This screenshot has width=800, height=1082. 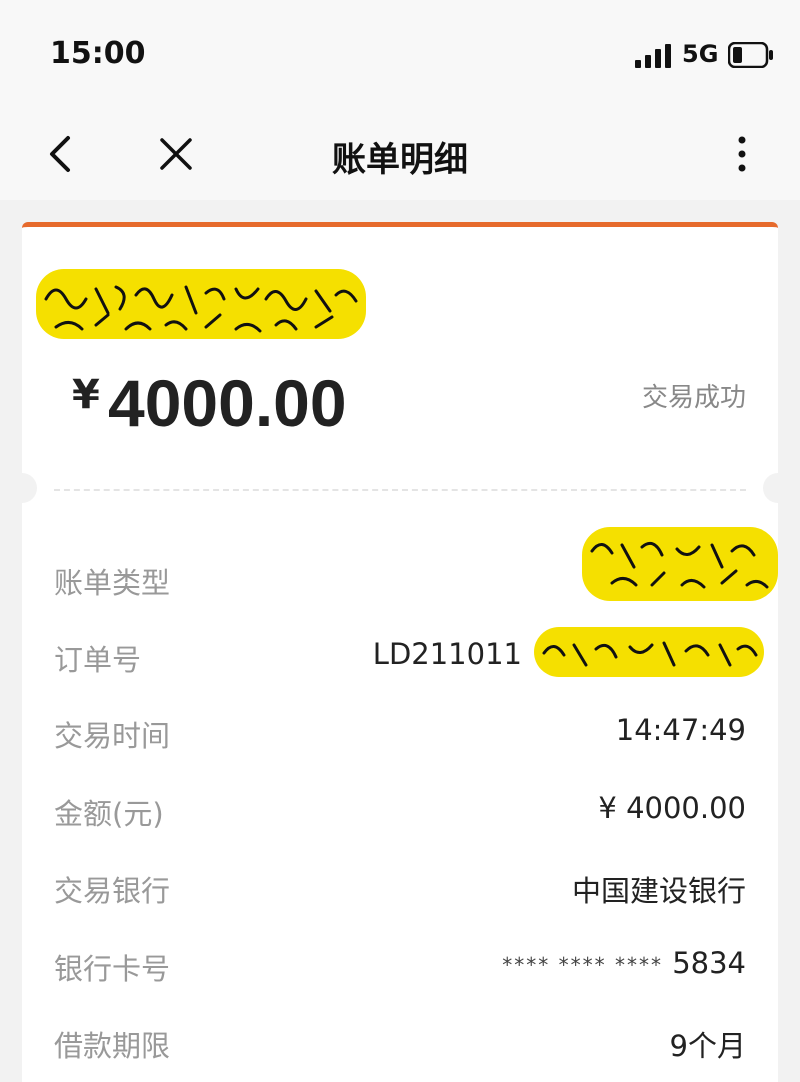 I want to click on detail-label: 银行卡号, so click(x=112, y=969).